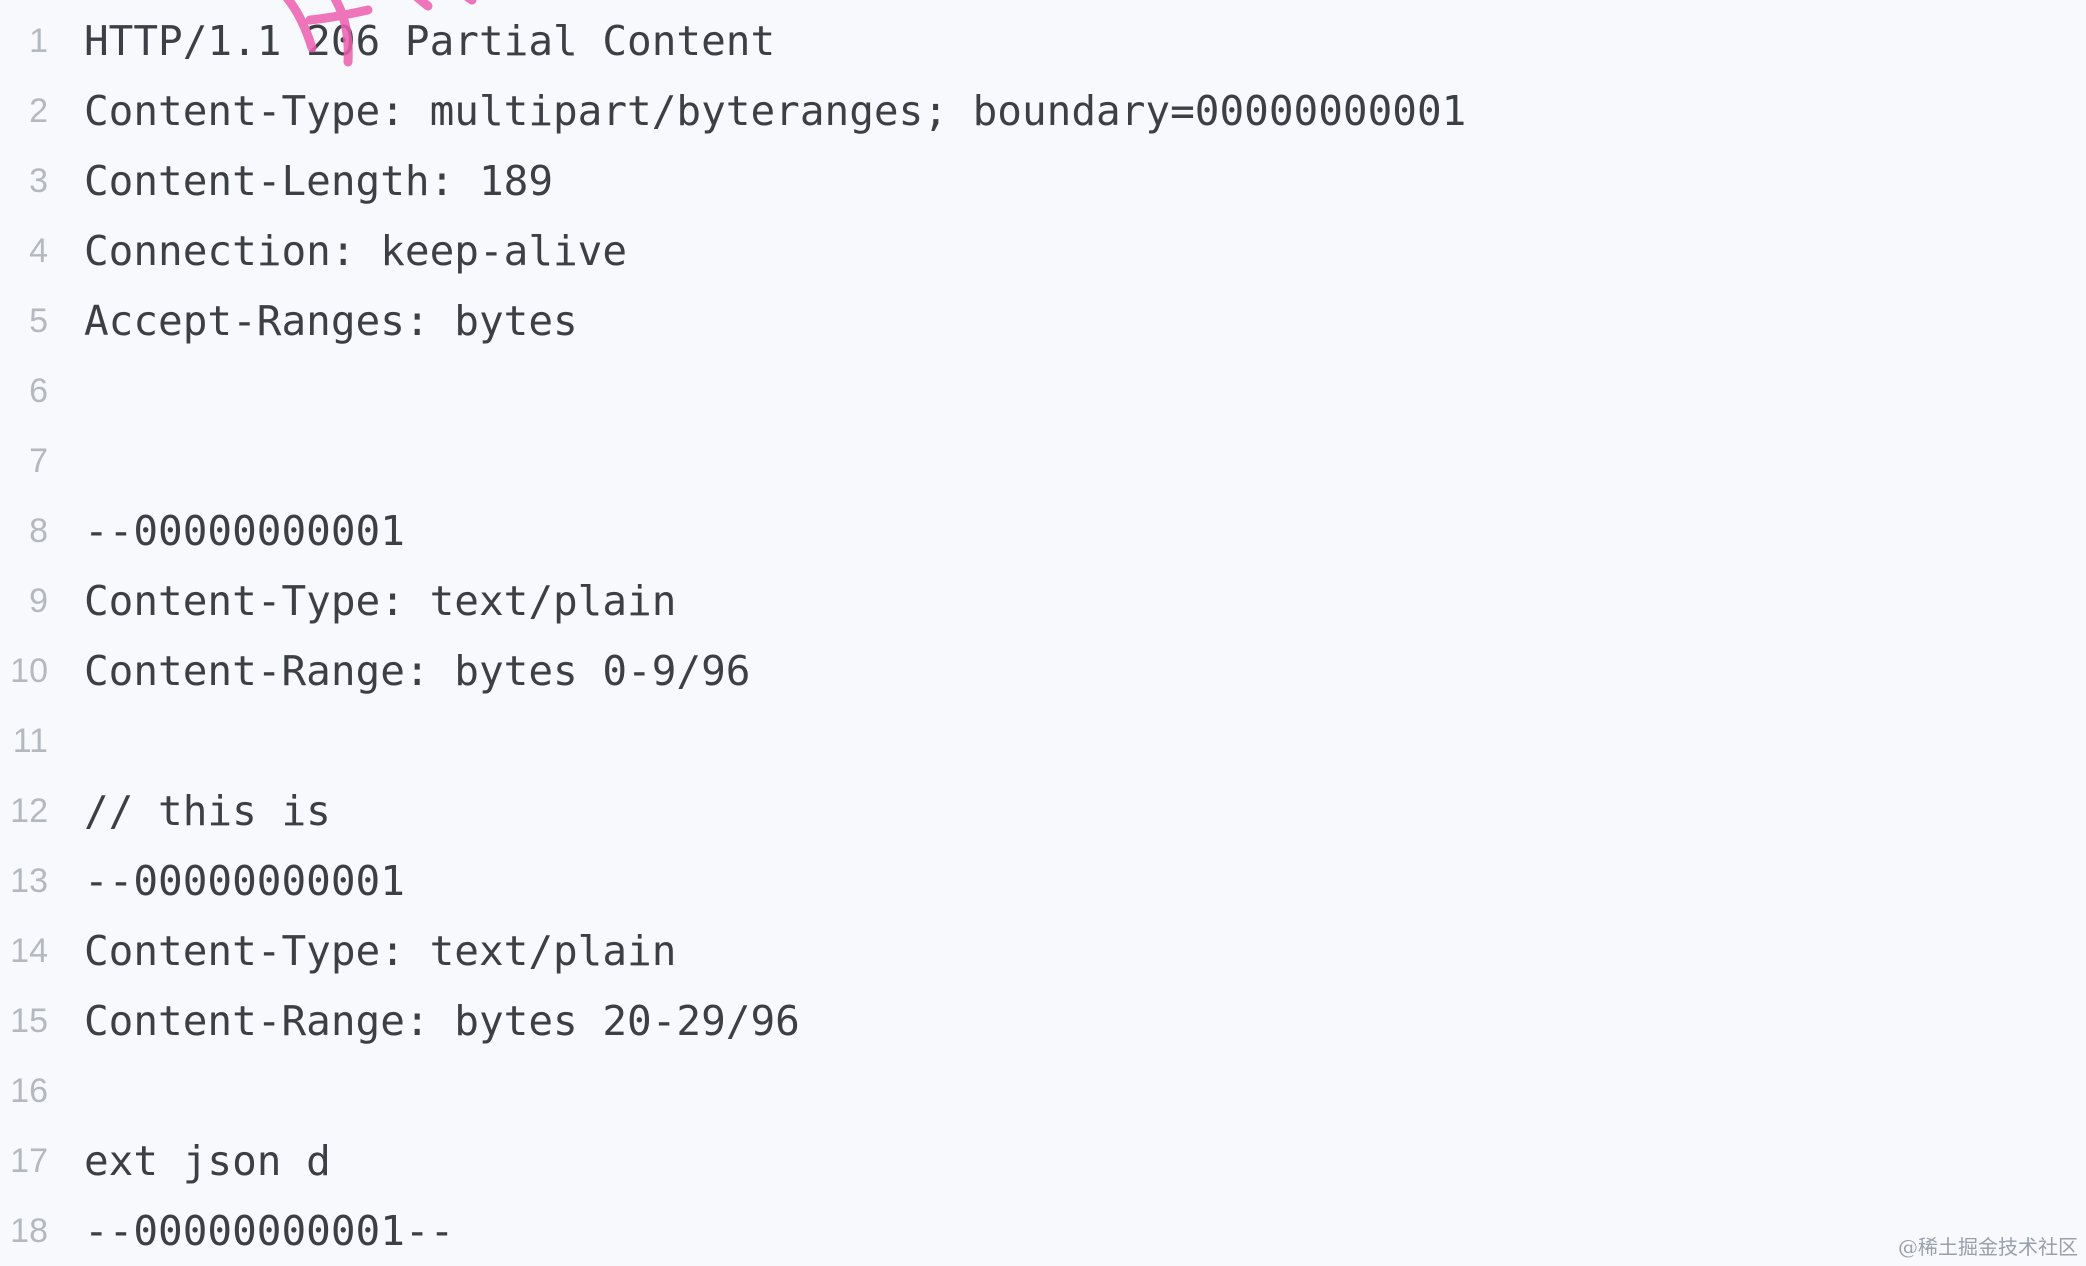 This screenshot has height=1266, width=2086. I want to click on code-line: 10 Content-Range: bytes 0-9/96, so click(1043, 671).